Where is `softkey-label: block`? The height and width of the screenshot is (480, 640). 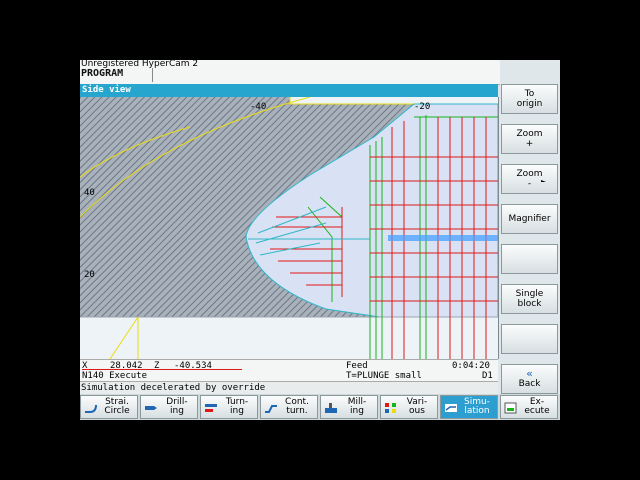
softkey-label: block is located at coordinates (529, 304).